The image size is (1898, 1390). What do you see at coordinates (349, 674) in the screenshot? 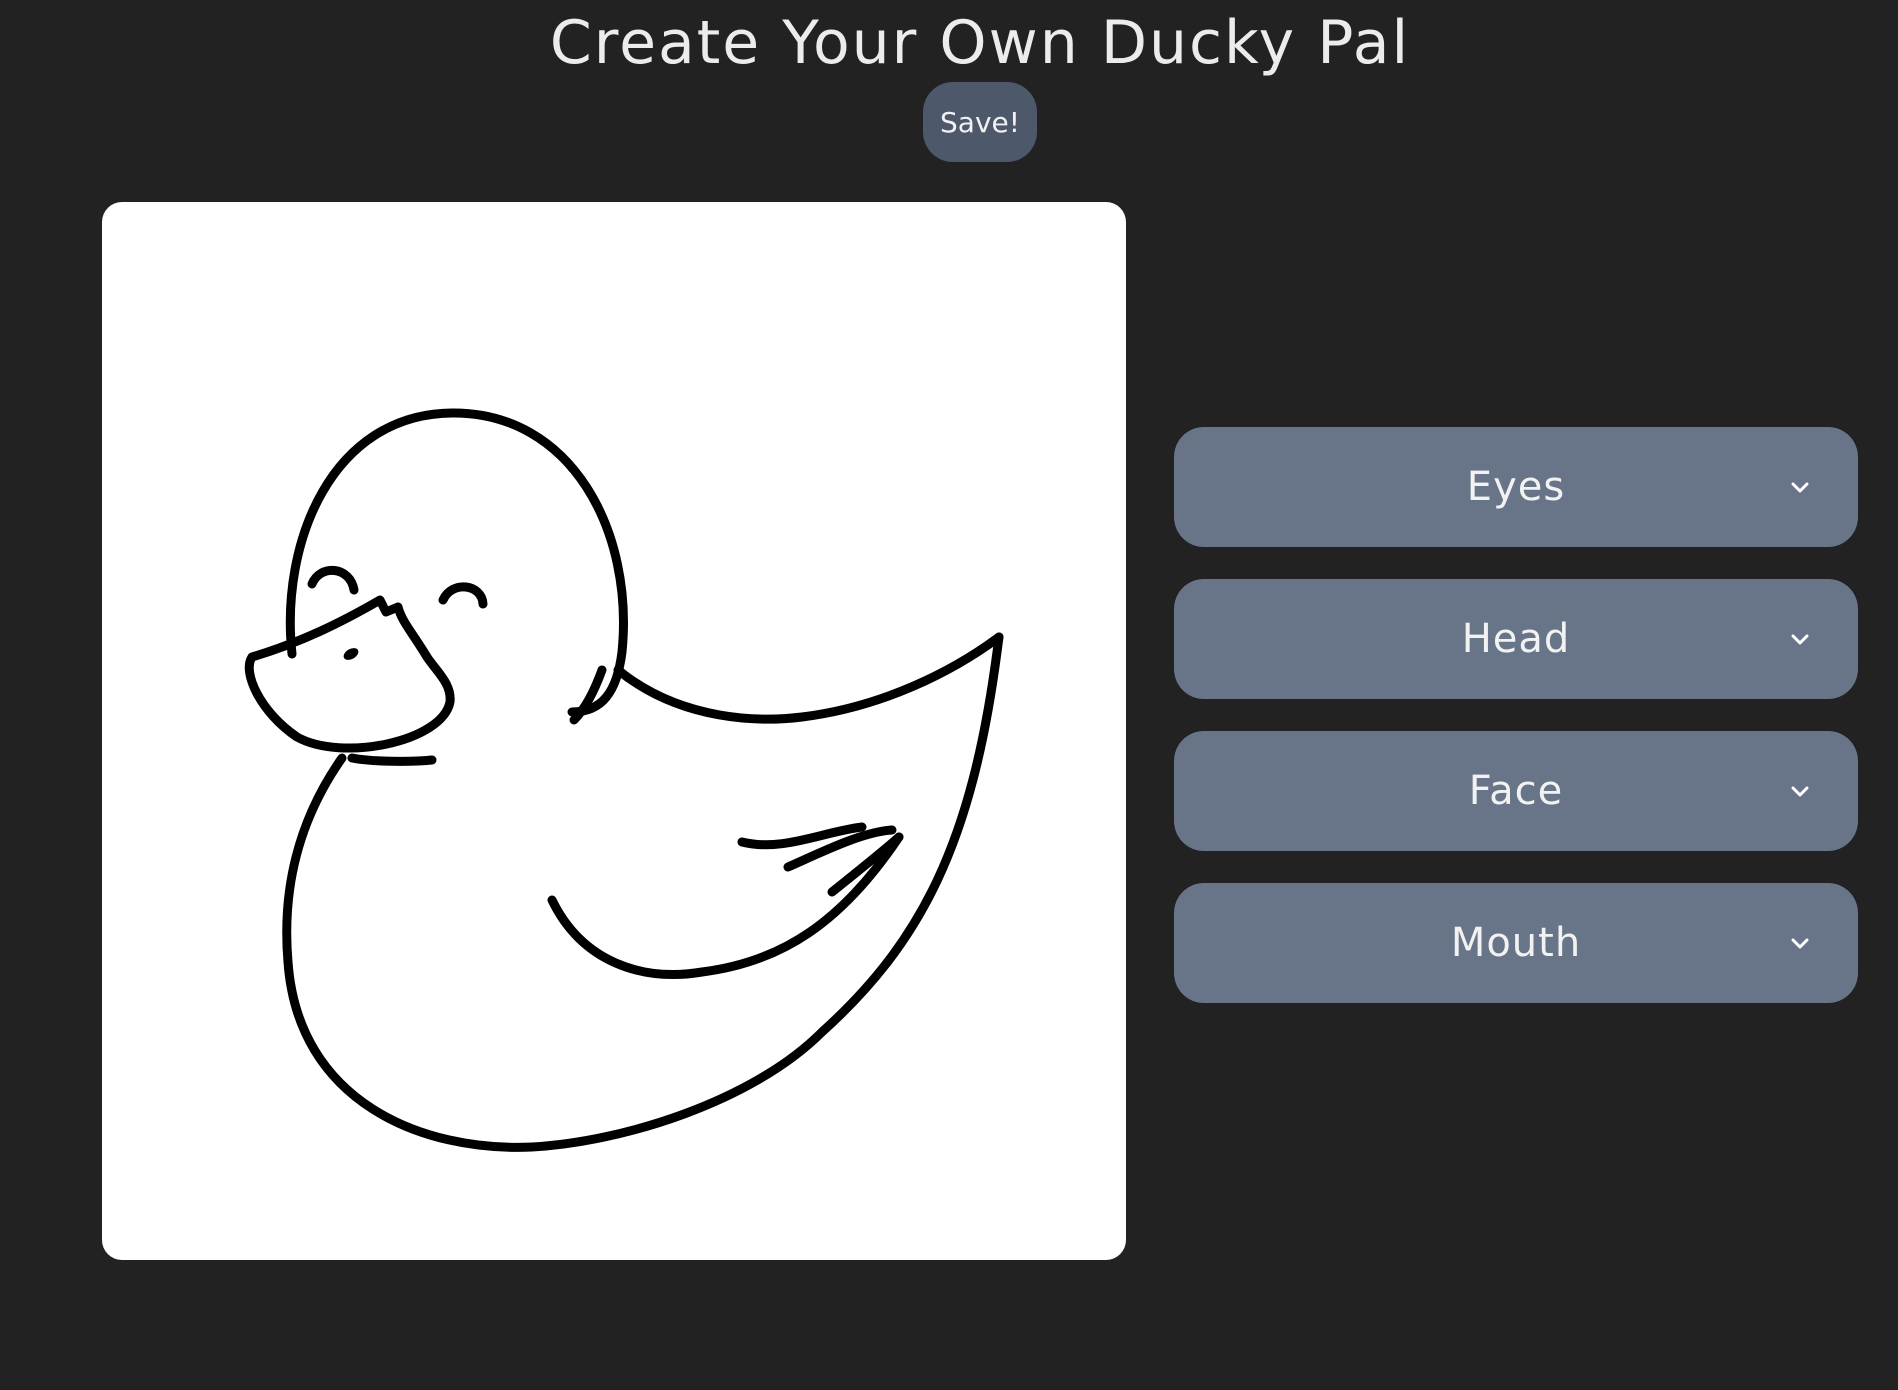
I see `duck-beak` at bounding box center [349, 674].